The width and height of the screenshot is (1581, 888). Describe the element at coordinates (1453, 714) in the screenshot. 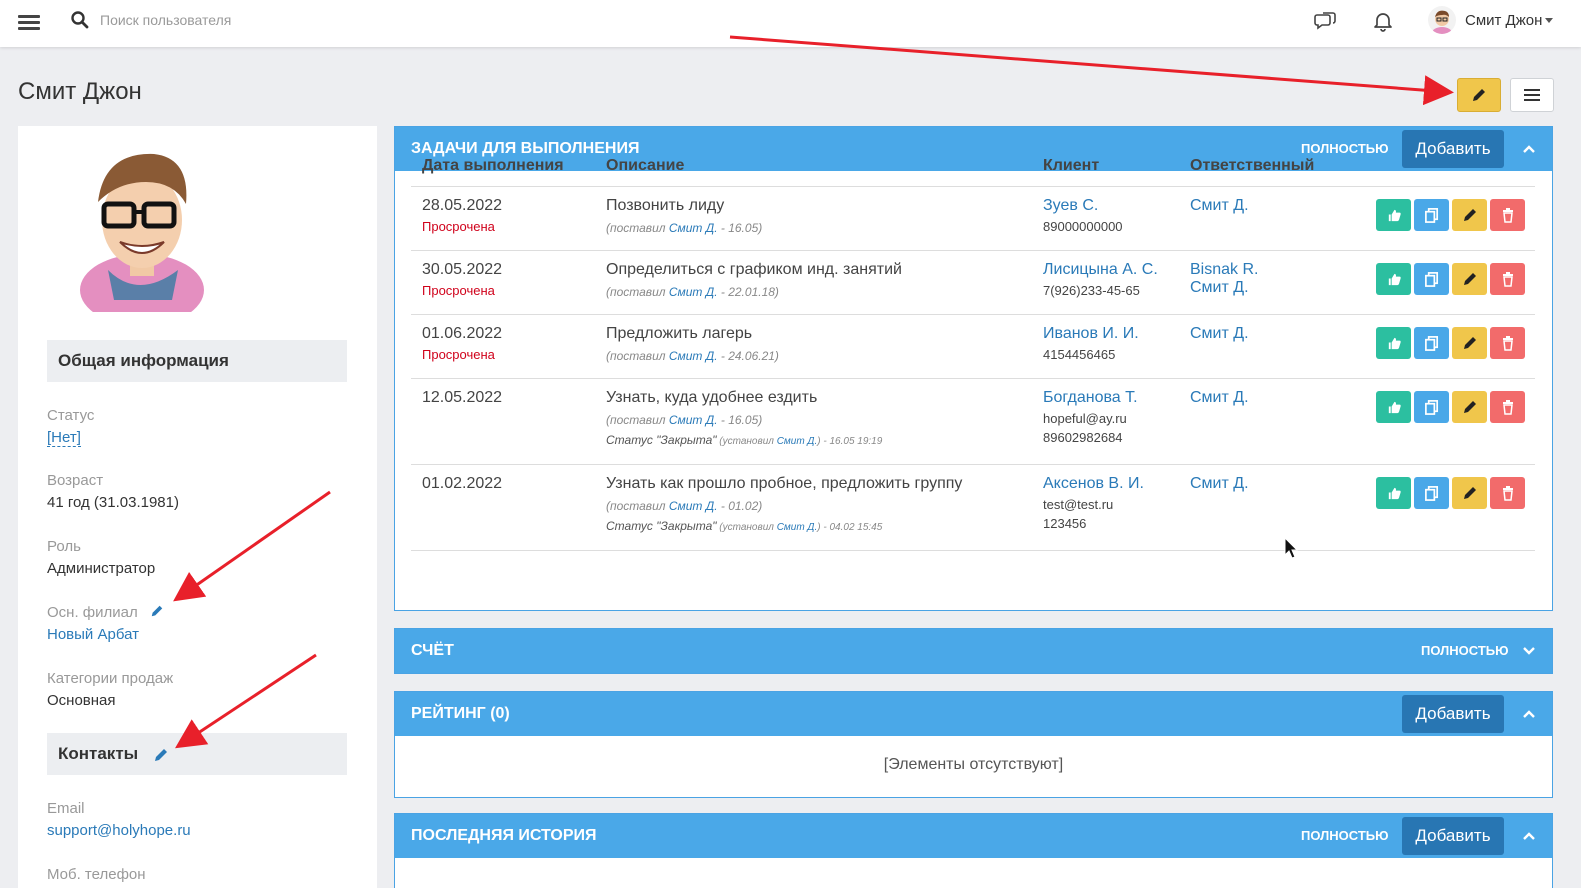

I see `add-rating-button: Добавить` at that location.